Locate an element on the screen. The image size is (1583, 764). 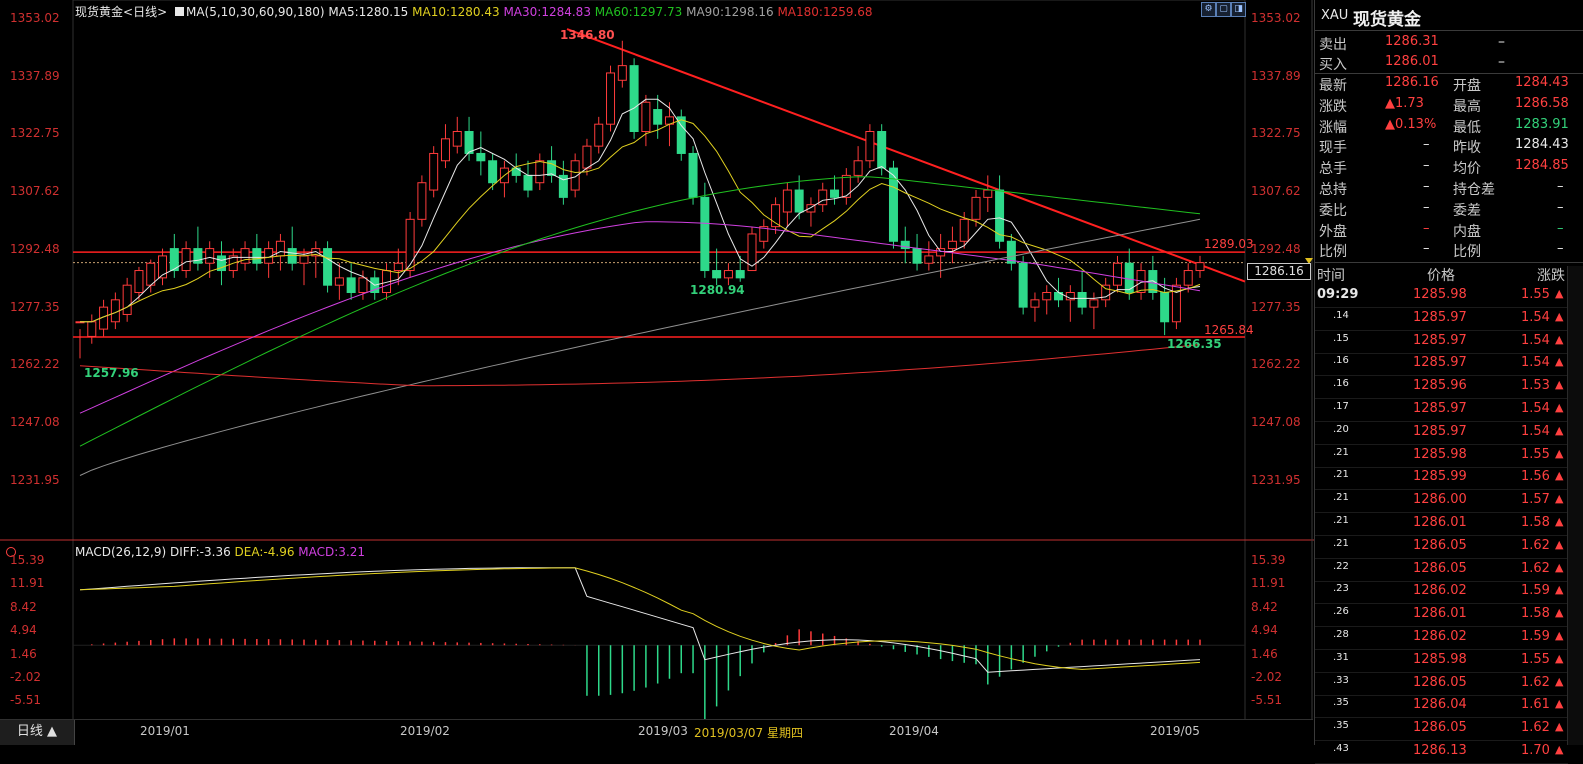
quote-label: 均价 is located at coordinates (1467, 169).